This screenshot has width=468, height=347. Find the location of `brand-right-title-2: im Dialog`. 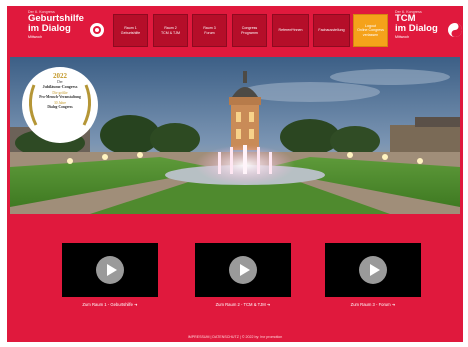

brand-right-title-2: im Dialog is located at coordinates (416, 28).